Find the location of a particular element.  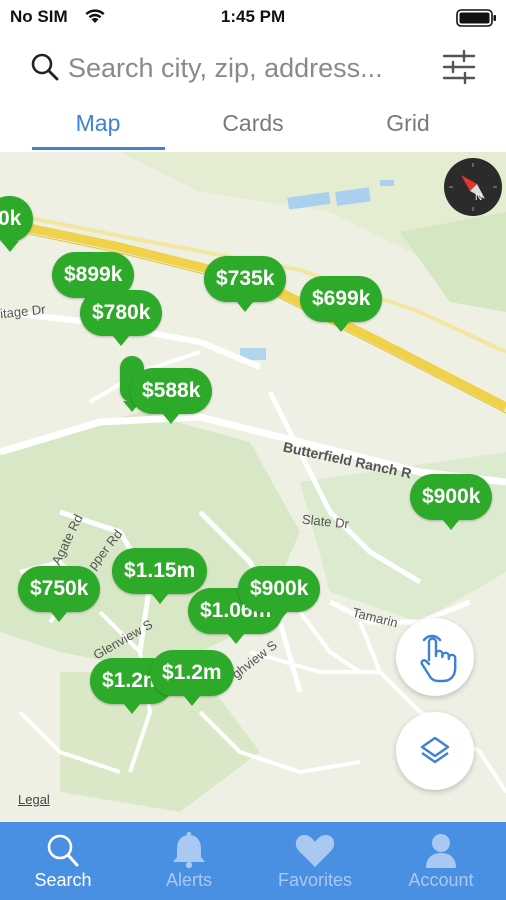

tab-bar-search: Search is located at coordinates (63, 861).